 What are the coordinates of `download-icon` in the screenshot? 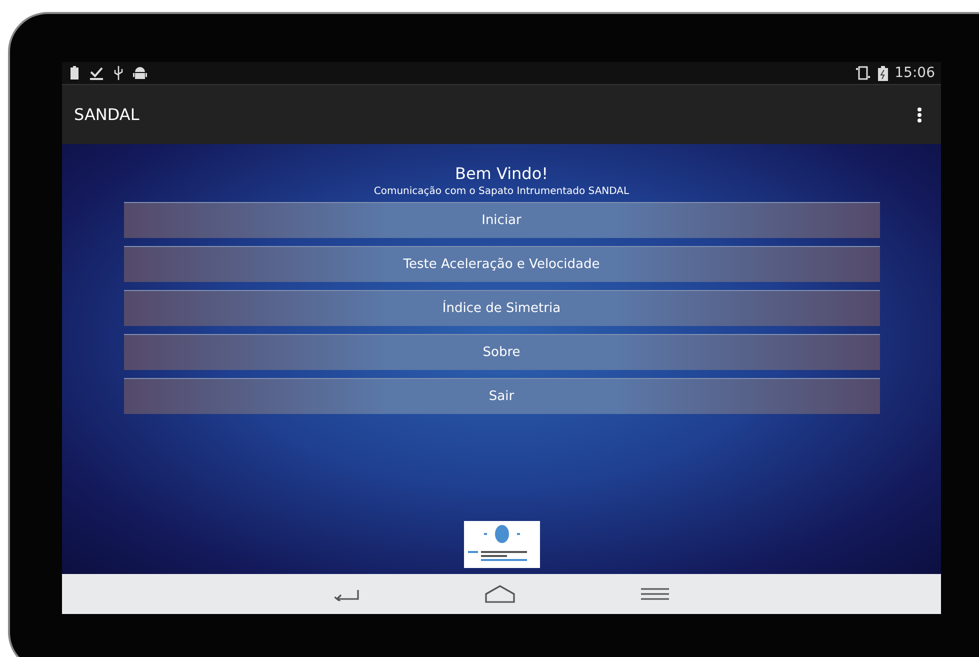 It's located at (96, 73).